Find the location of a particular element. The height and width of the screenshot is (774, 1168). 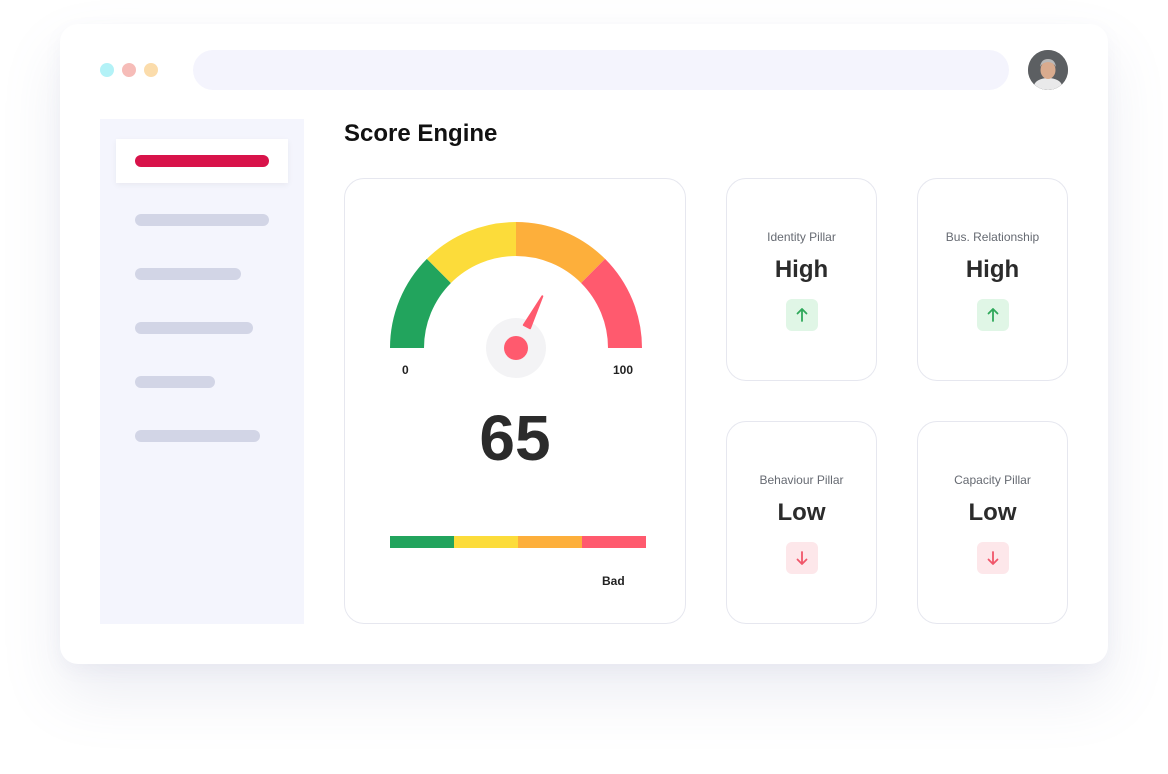

address-bar is located at coordinates (601, 70).